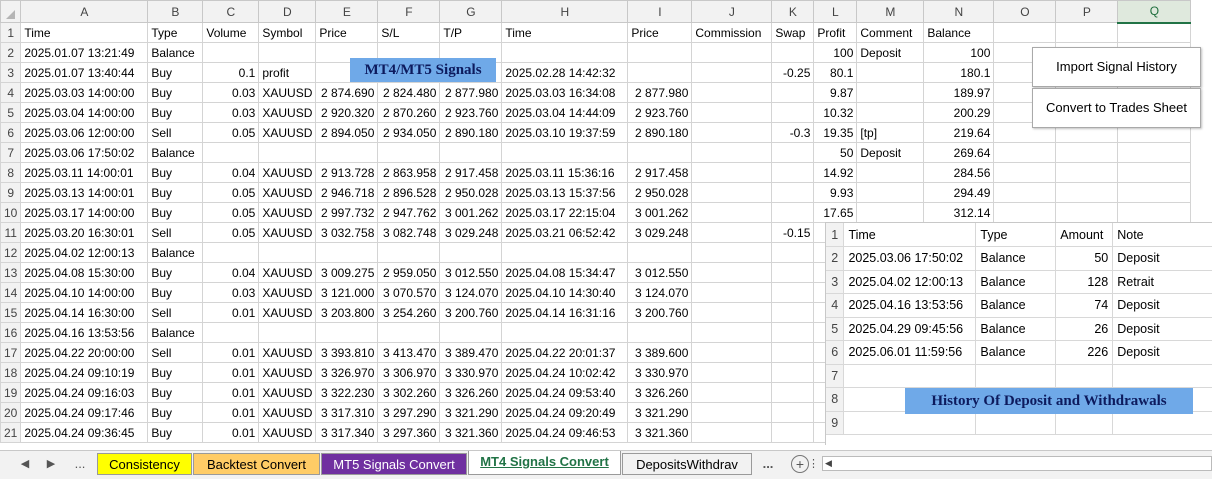 This screenshot has height=479, width=1212. I want to click on cell-a15: 2025.04.14 16:30:00, so click(84, 312).